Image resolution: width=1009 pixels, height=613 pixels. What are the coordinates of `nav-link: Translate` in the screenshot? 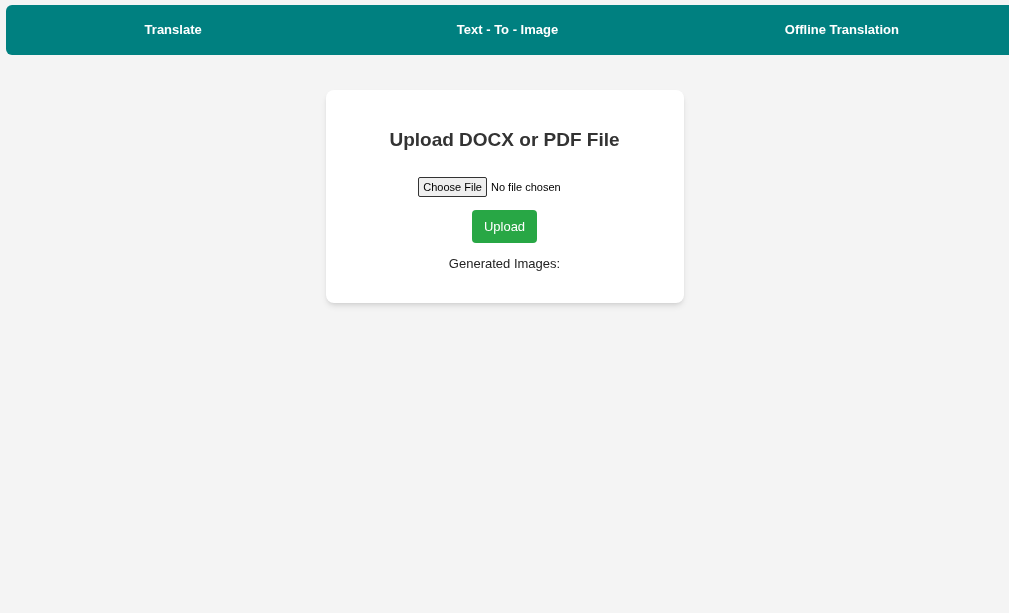 It's located at (173, 30).